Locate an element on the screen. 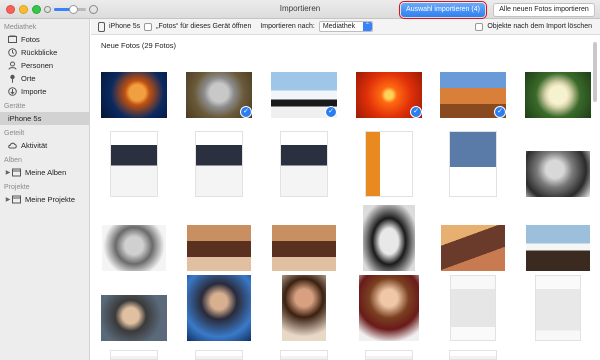 This screenshot has height=360, width=600. close-button is located at coordinates (10, 9).